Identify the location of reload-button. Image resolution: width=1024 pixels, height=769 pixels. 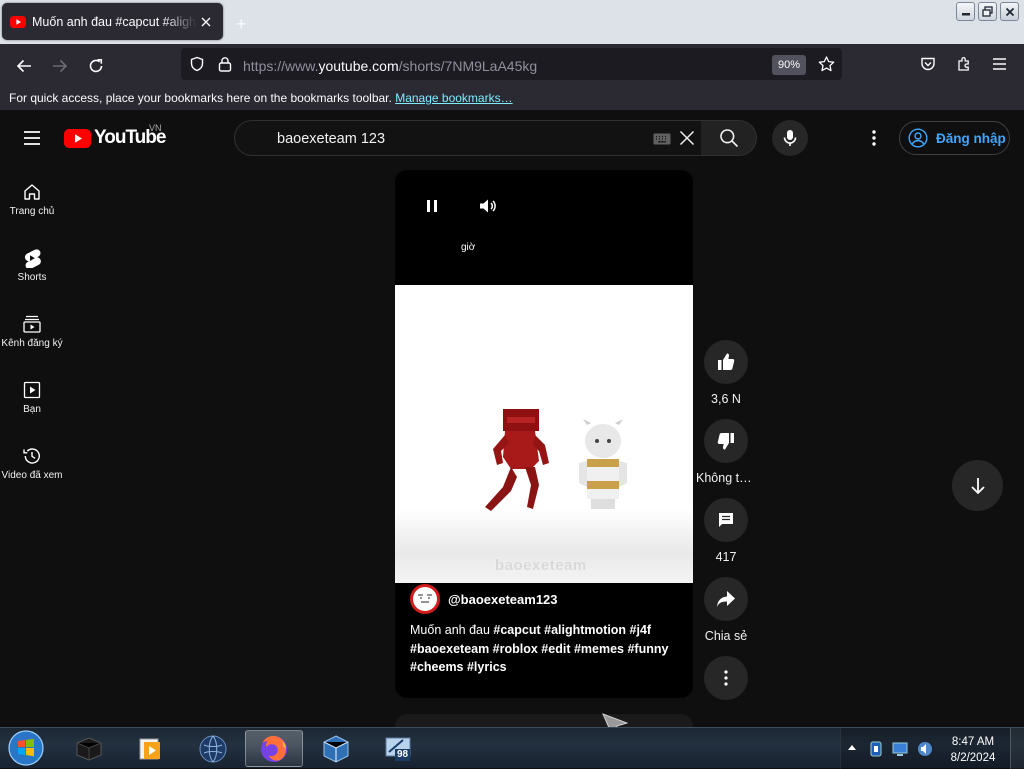
(96, 66).